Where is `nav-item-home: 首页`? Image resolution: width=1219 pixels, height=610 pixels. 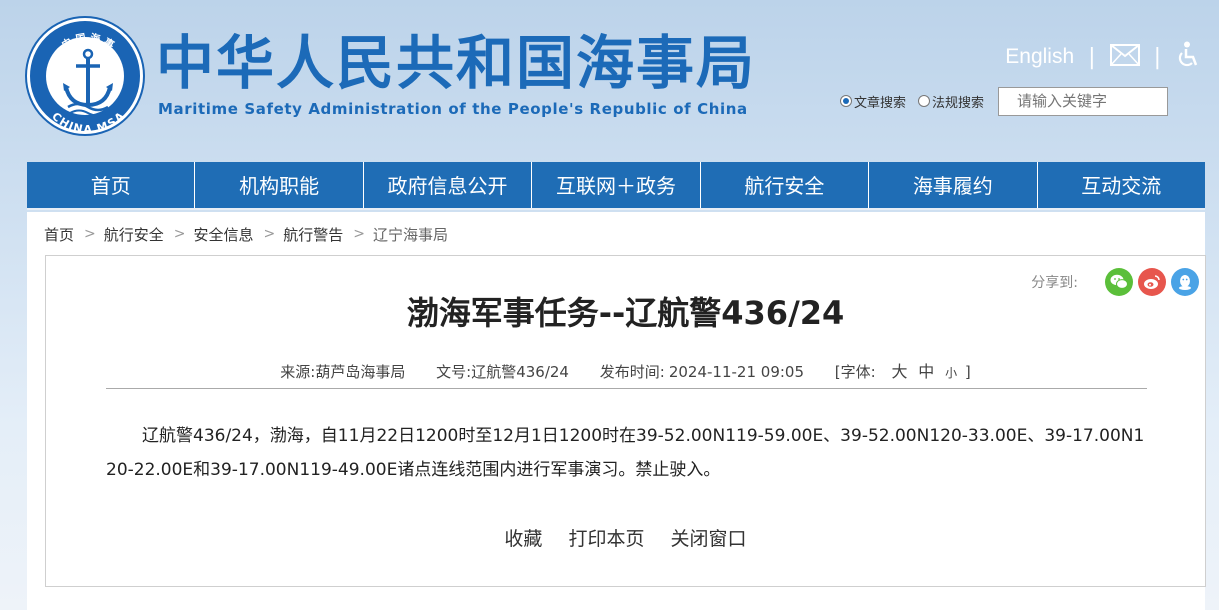 nav-item-home: 首页 is located at coordinates (111, 185).